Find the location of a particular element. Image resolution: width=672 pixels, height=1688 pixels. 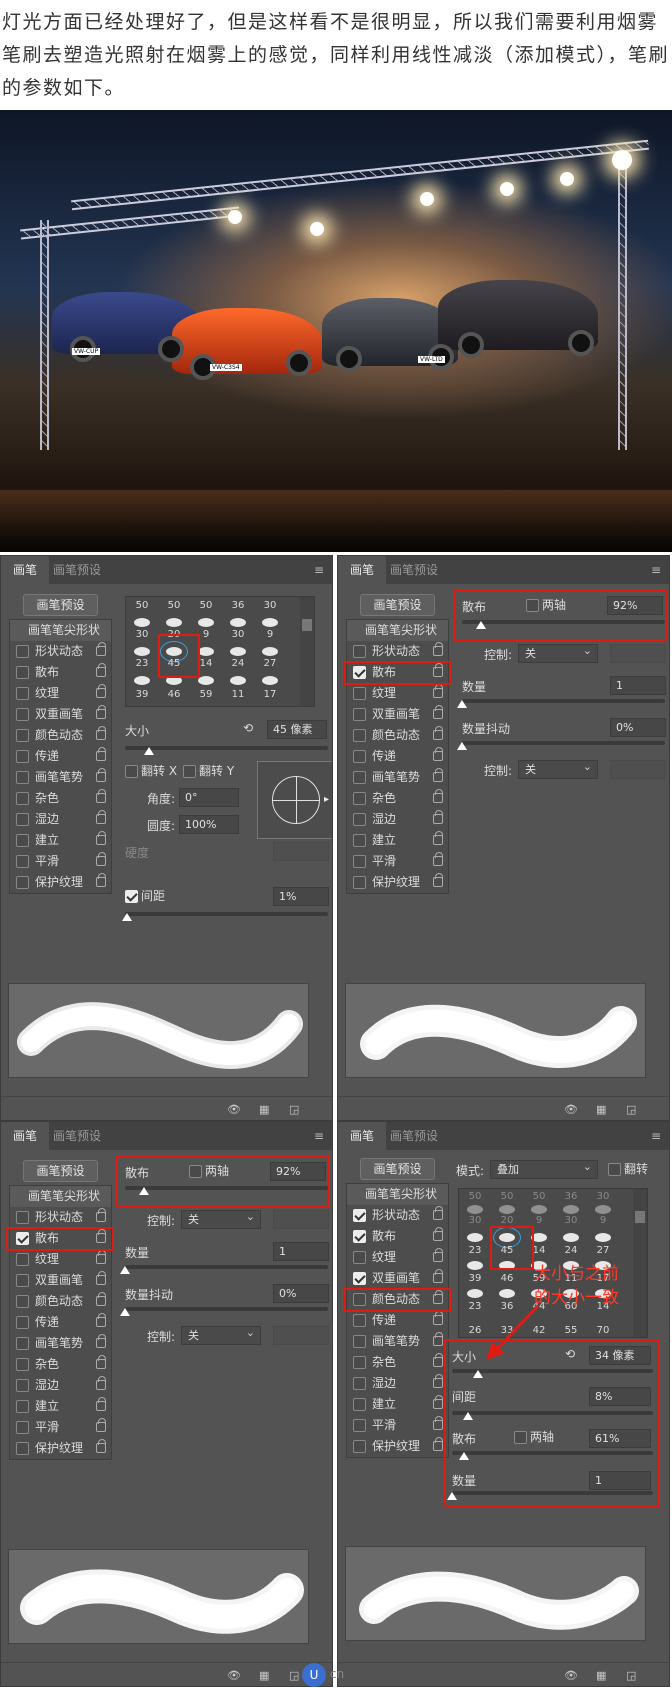

brush-presets-button: 画笔预设 is located at coordinates (397, 605).